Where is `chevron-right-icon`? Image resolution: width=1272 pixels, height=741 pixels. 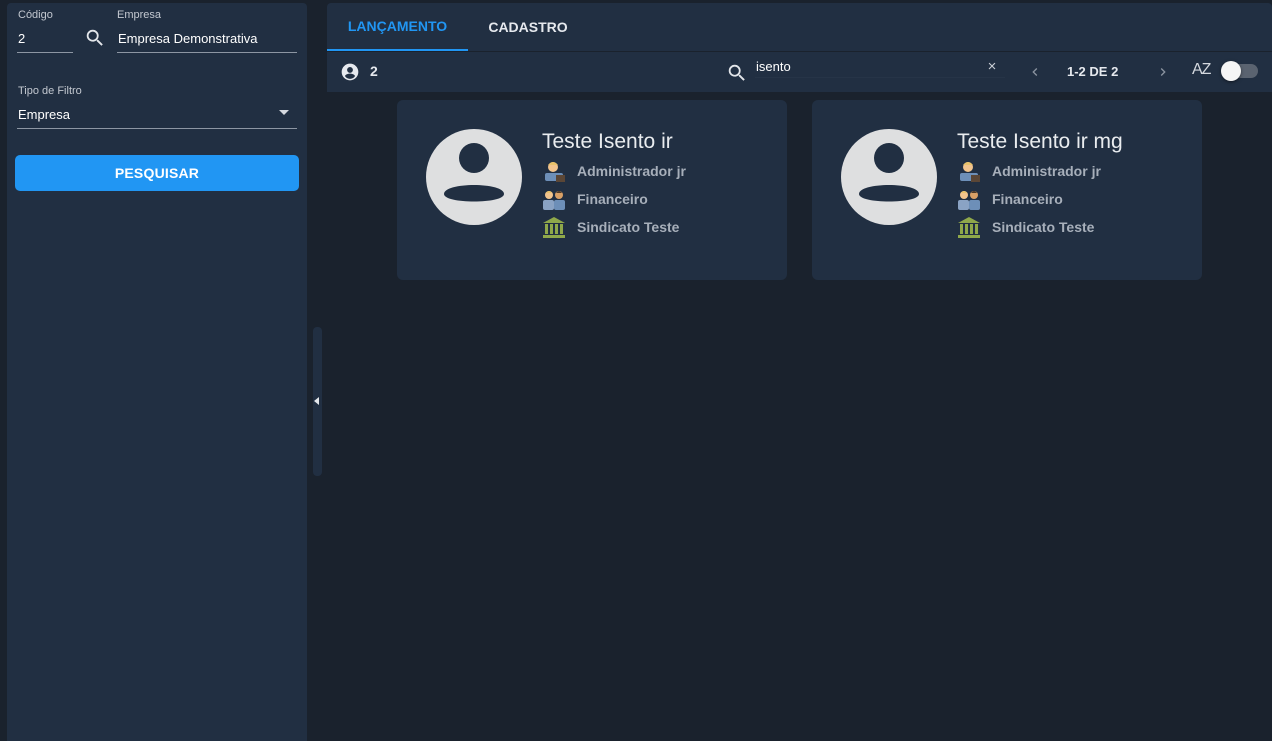
chevron-right-icon is located at coordinates (1163, 72).